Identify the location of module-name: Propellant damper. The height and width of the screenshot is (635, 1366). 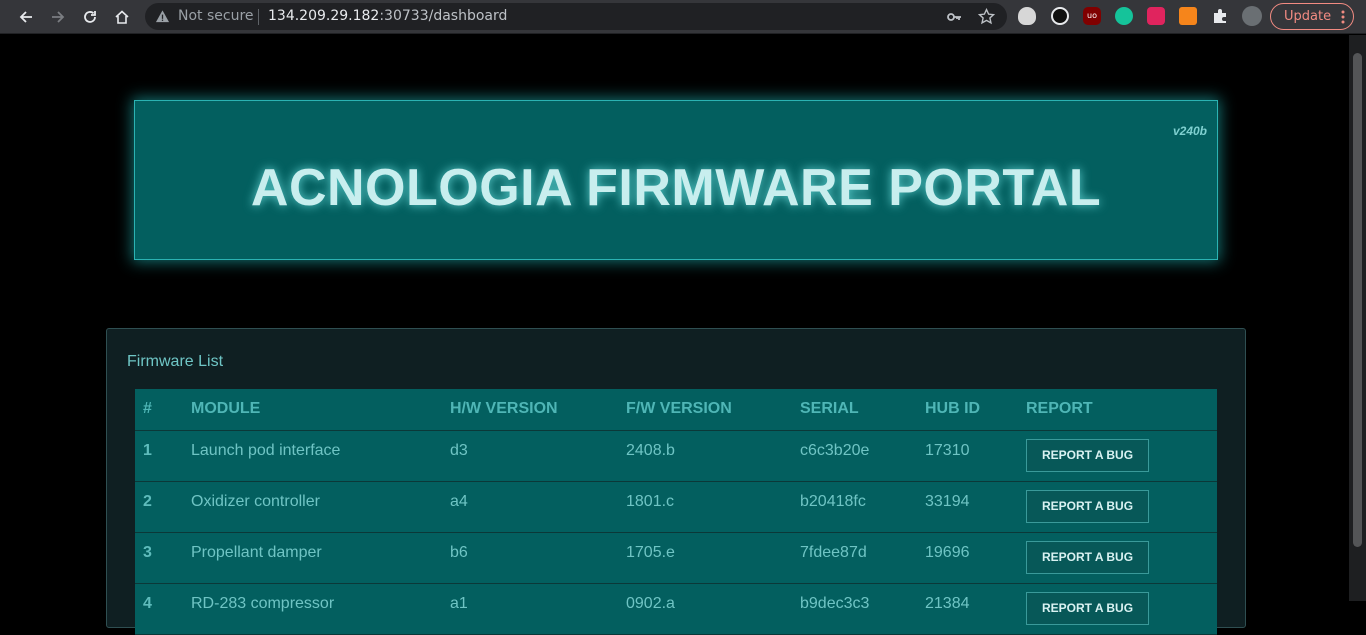
(312, 558).